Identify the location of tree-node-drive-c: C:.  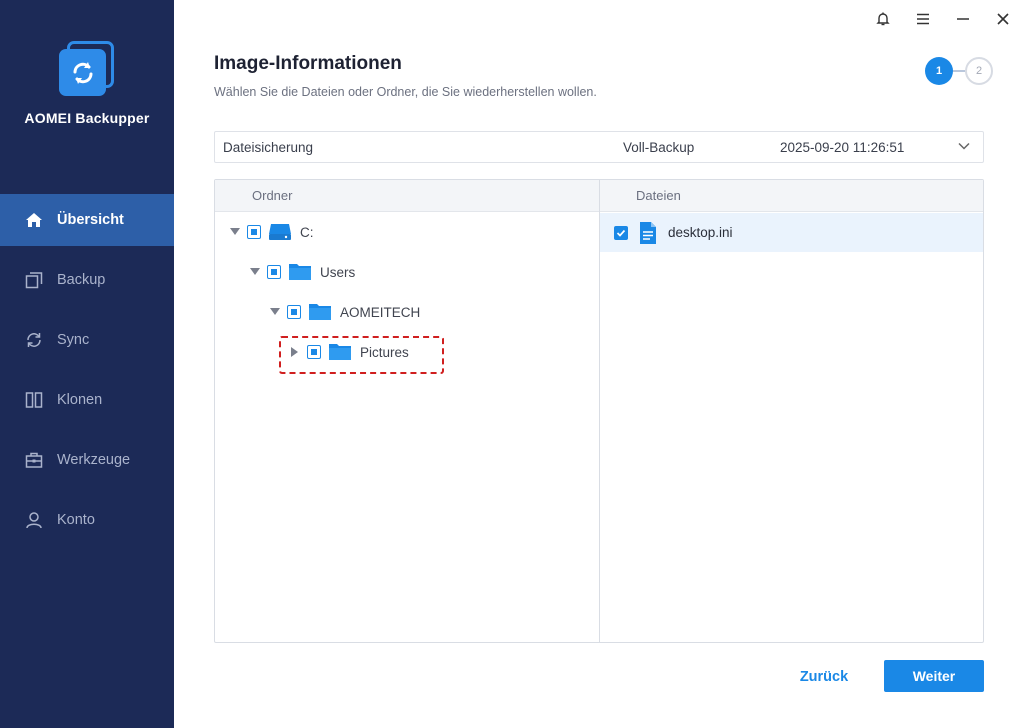
(271, 232).